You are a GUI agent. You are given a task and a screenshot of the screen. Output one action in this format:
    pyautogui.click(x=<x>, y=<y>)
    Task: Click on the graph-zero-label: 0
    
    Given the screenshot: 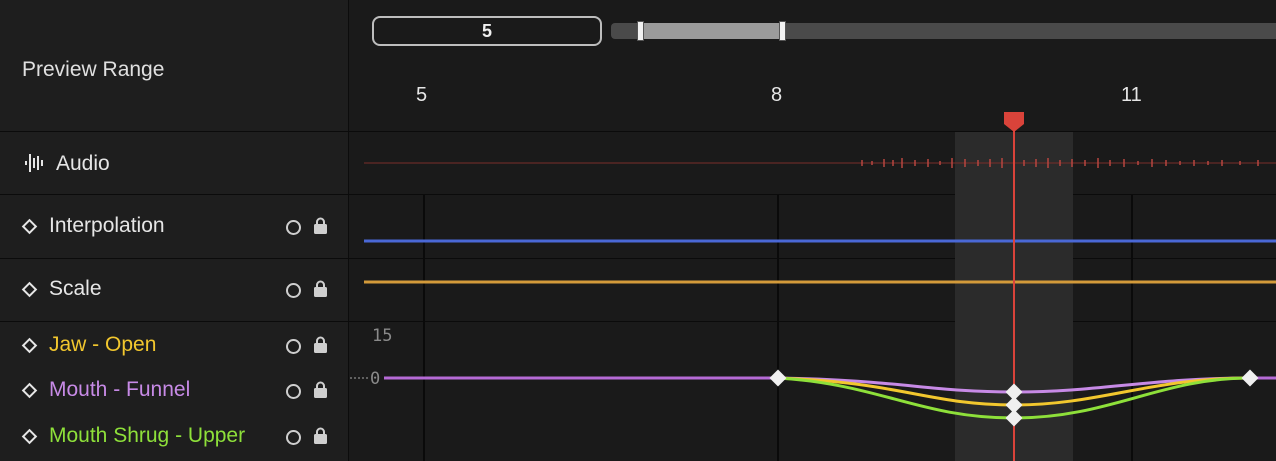 What is the action you would take?
    pyautogui.click(x=375, y=379)
    